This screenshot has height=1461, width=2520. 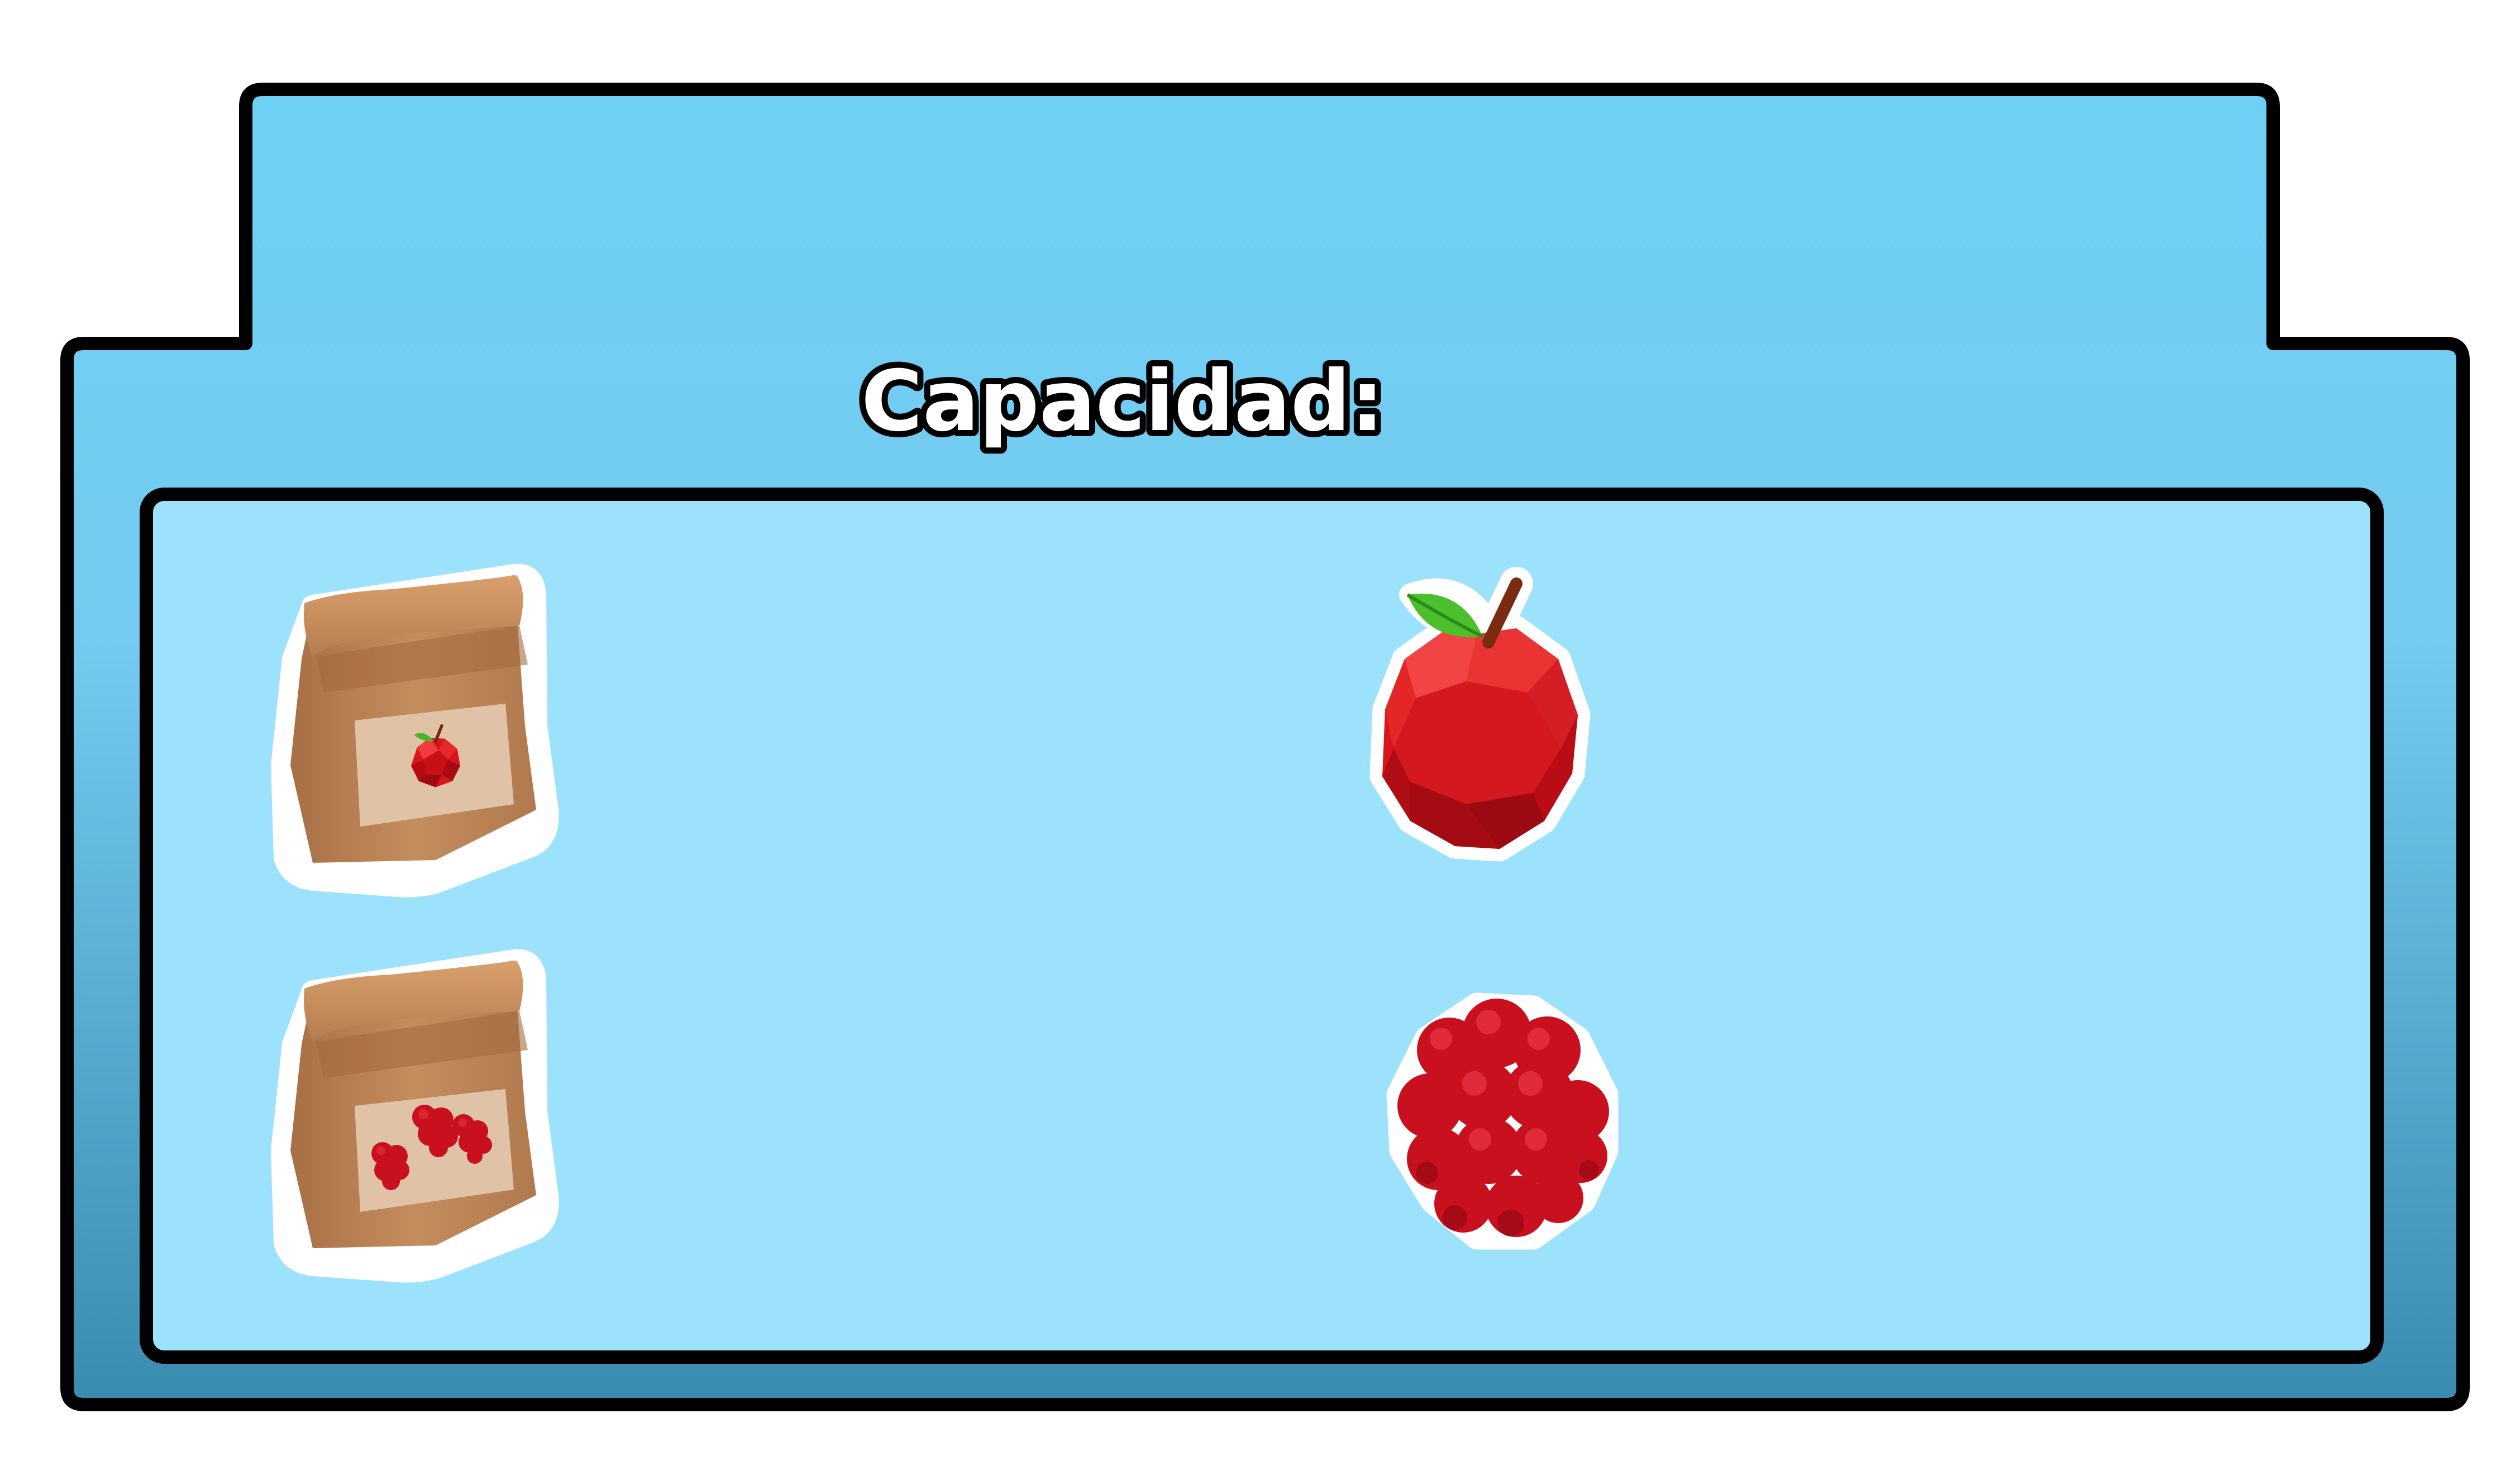 I want to click on raspberry-icon, so click(x=1502, y=1121).